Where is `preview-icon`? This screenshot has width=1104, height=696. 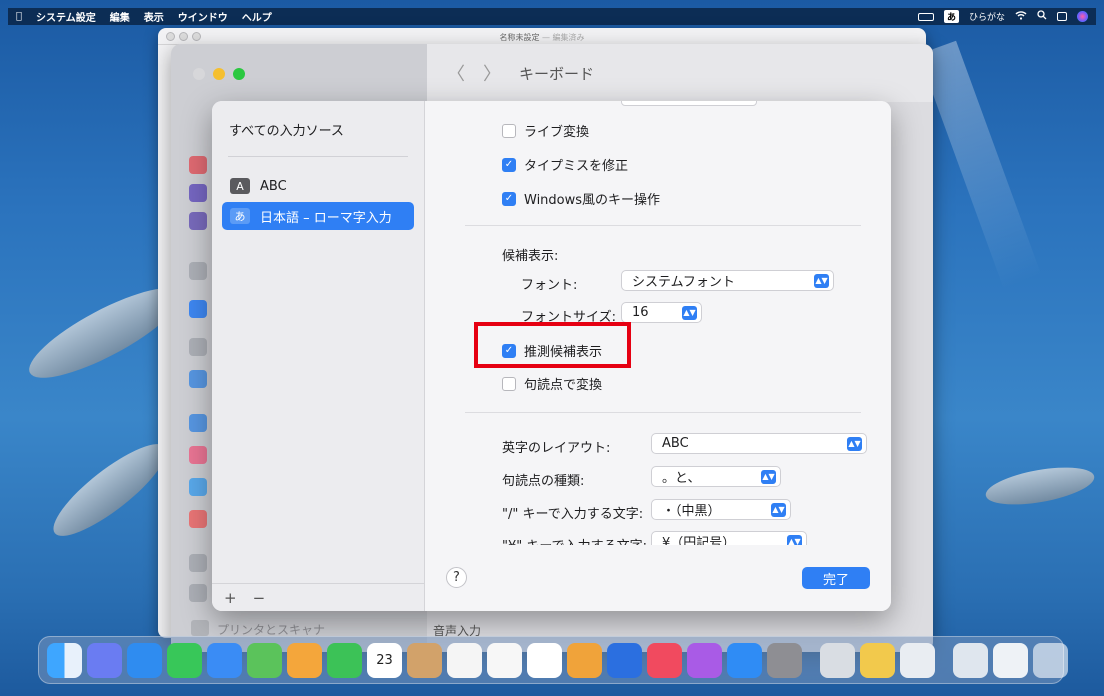 preview-icon is located at coordinates (837, 660).